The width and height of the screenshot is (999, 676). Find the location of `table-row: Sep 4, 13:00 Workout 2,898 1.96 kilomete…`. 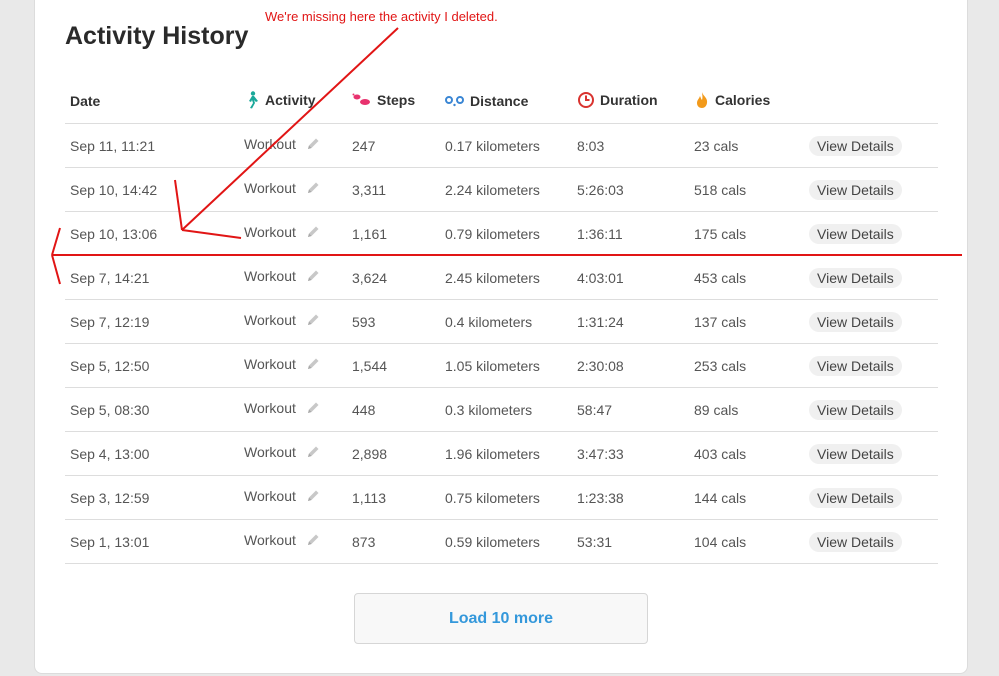

table-row: Sep 4, 13:00 Workout 2,898 1.96 kilomete… is located at coordinates (501, 453).